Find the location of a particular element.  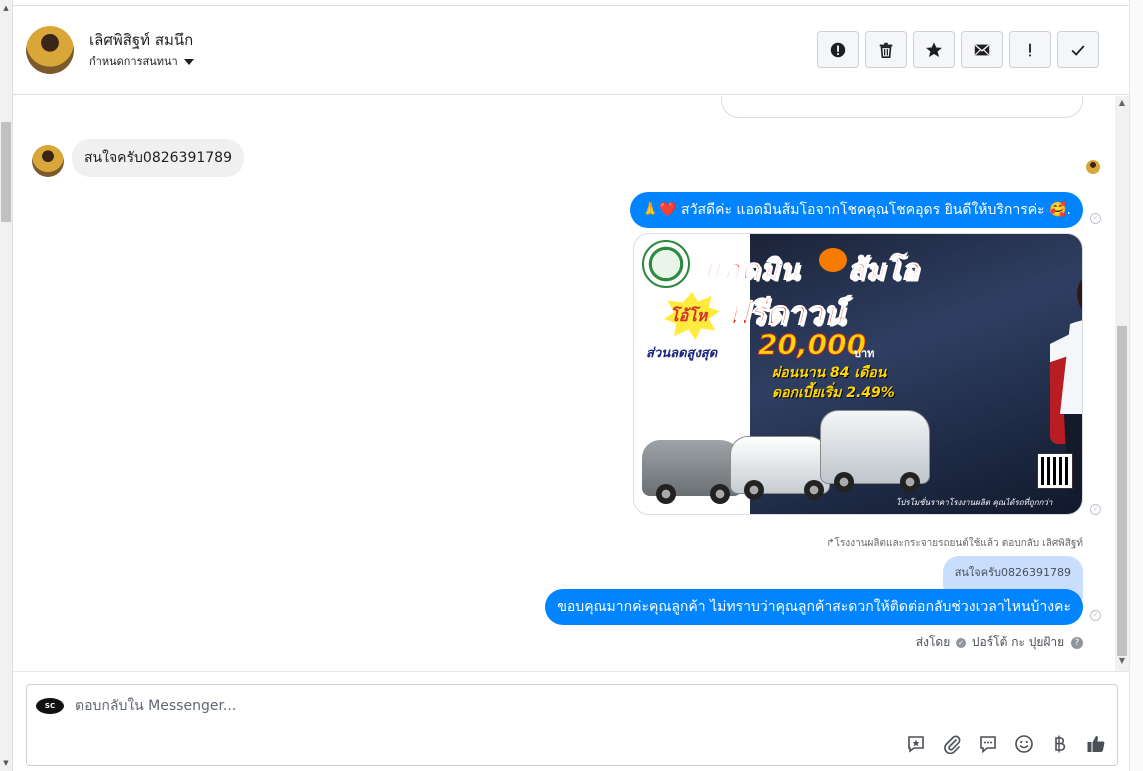

promo-installment: ผ่อนนาน 84 เดือน is located at coordinates (829, 373).